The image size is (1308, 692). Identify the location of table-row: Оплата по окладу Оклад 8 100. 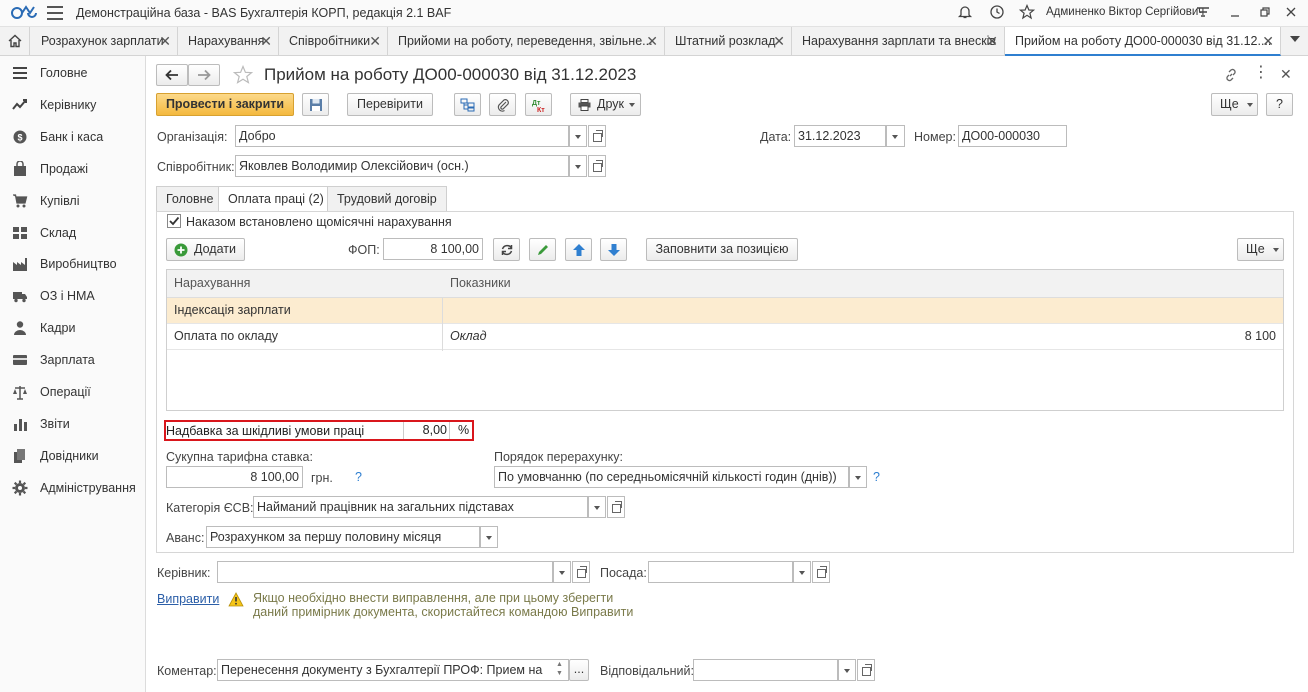
(725, 337).